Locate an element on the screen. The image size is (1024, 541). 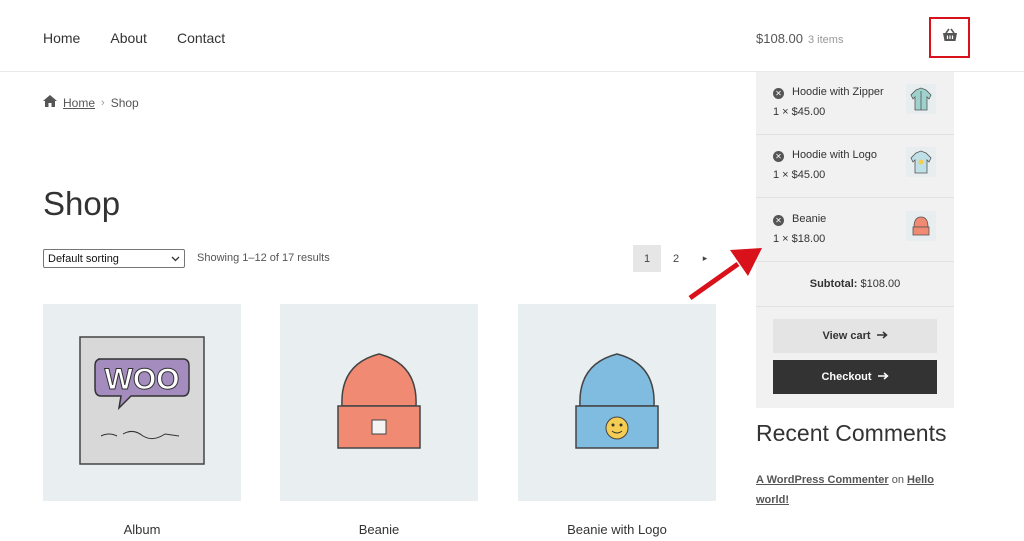
product-title: Album is located at coordinates (142, 529).